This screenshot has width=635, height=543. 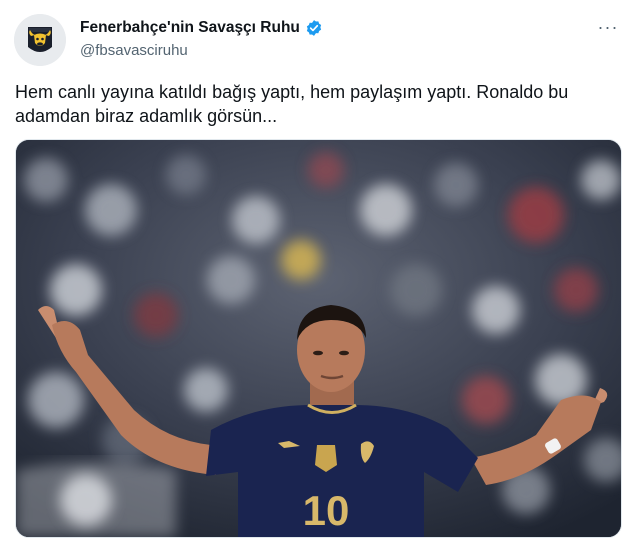 What do you see at coordinates (326, 510) in the screenshot?
I see `jersey-number: 10` at bounding box center [326, 510].